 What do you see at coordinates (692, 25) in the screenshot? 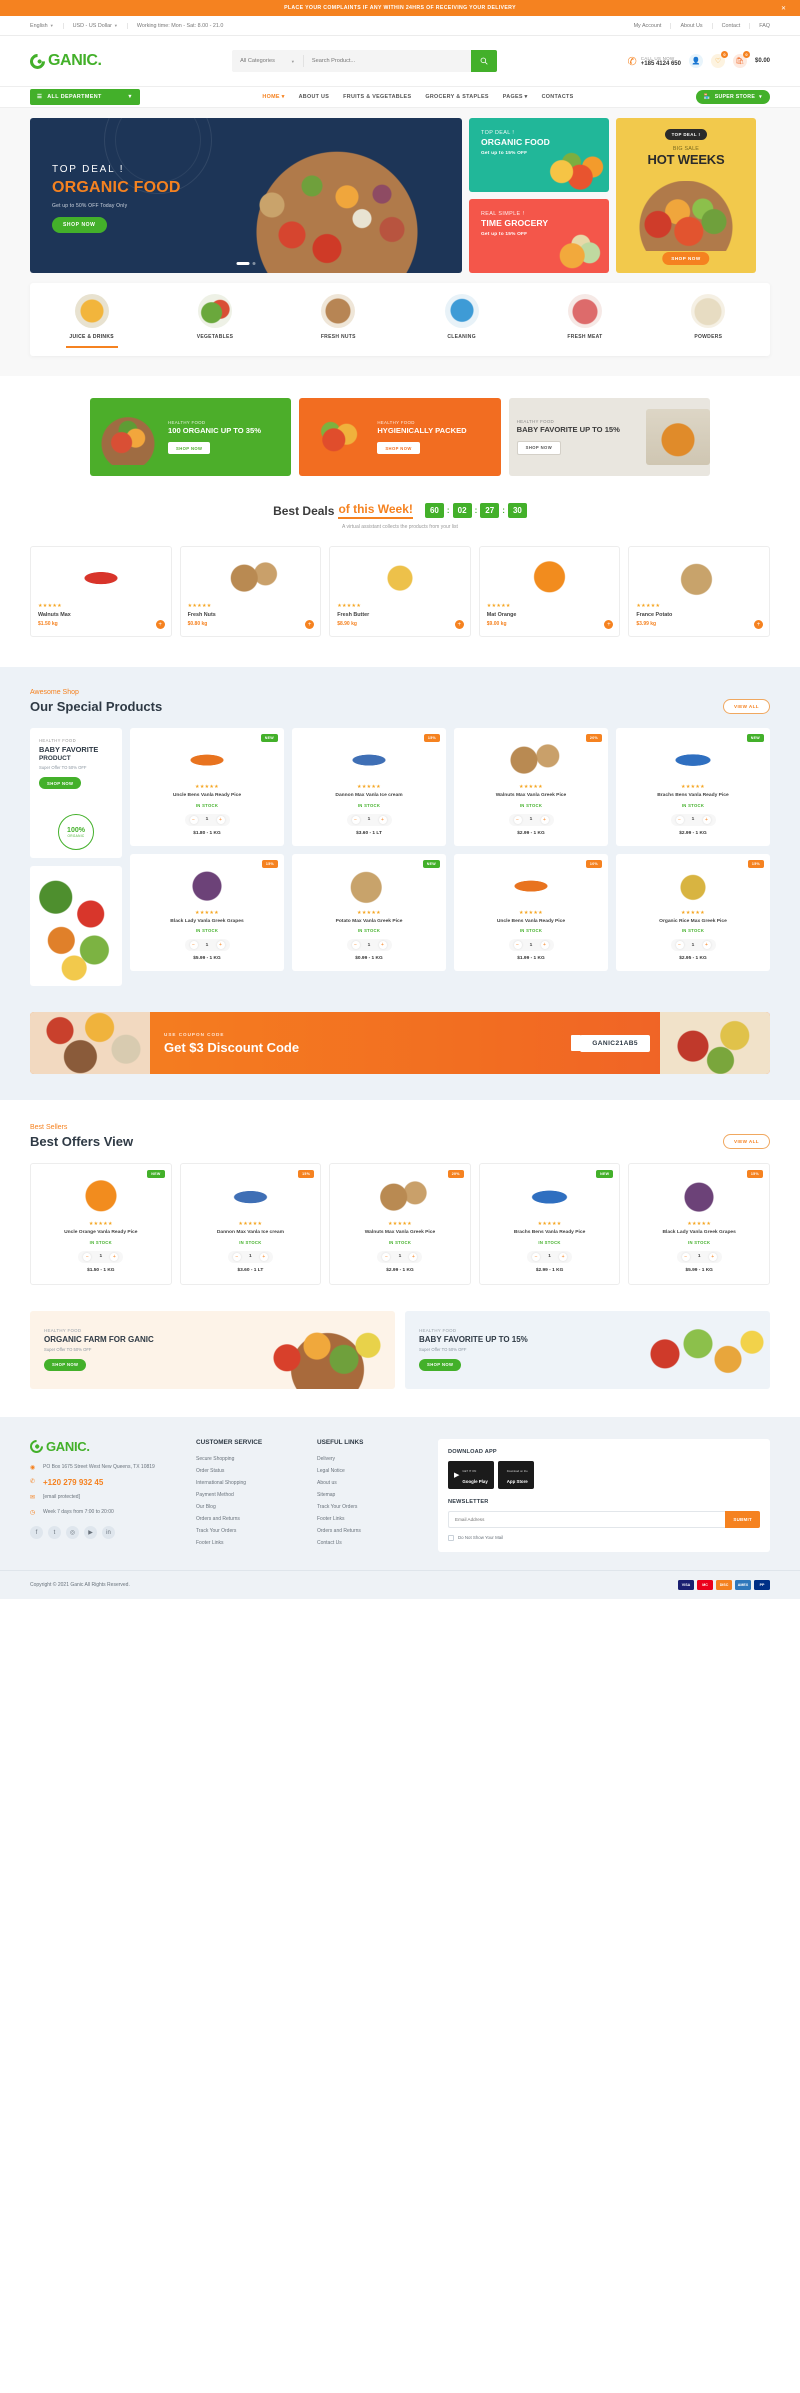
I see `link-about-us: About Us` at bounding box center [692, 25].